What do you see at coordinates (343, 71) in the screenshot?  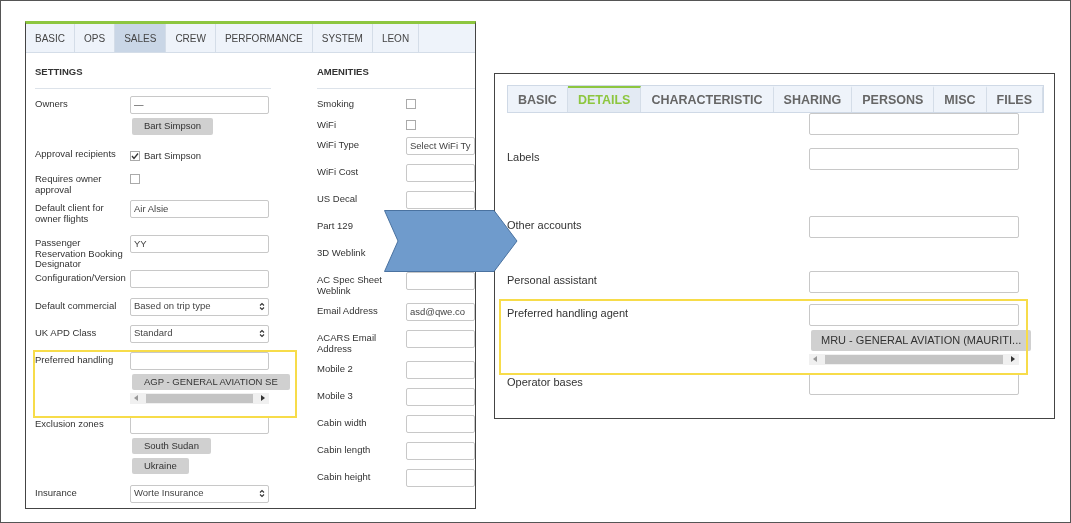 I see `section-title: AMENITIES` at bounding box center [343, 71].